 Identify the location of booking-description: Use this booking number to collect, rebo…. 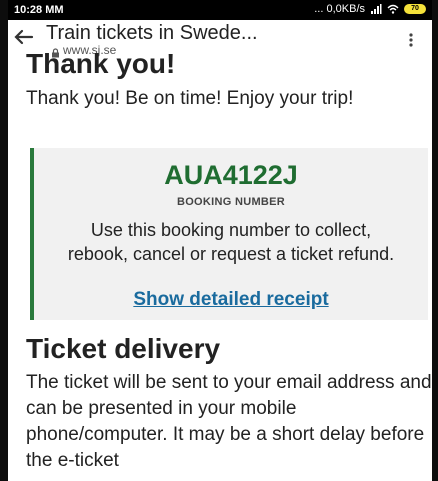
(231, 242).